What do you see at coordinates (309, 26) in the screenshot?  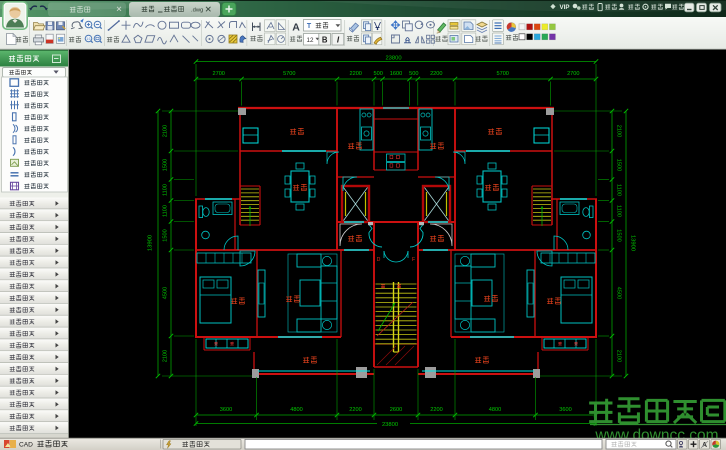 I see `svg-text: T` at bounding box center [309, 26].